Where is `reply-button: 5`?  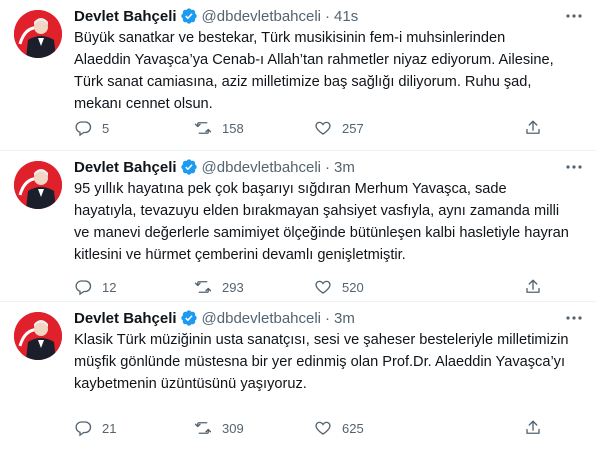
reply-button: 5 is located at coordinates (134, 128).